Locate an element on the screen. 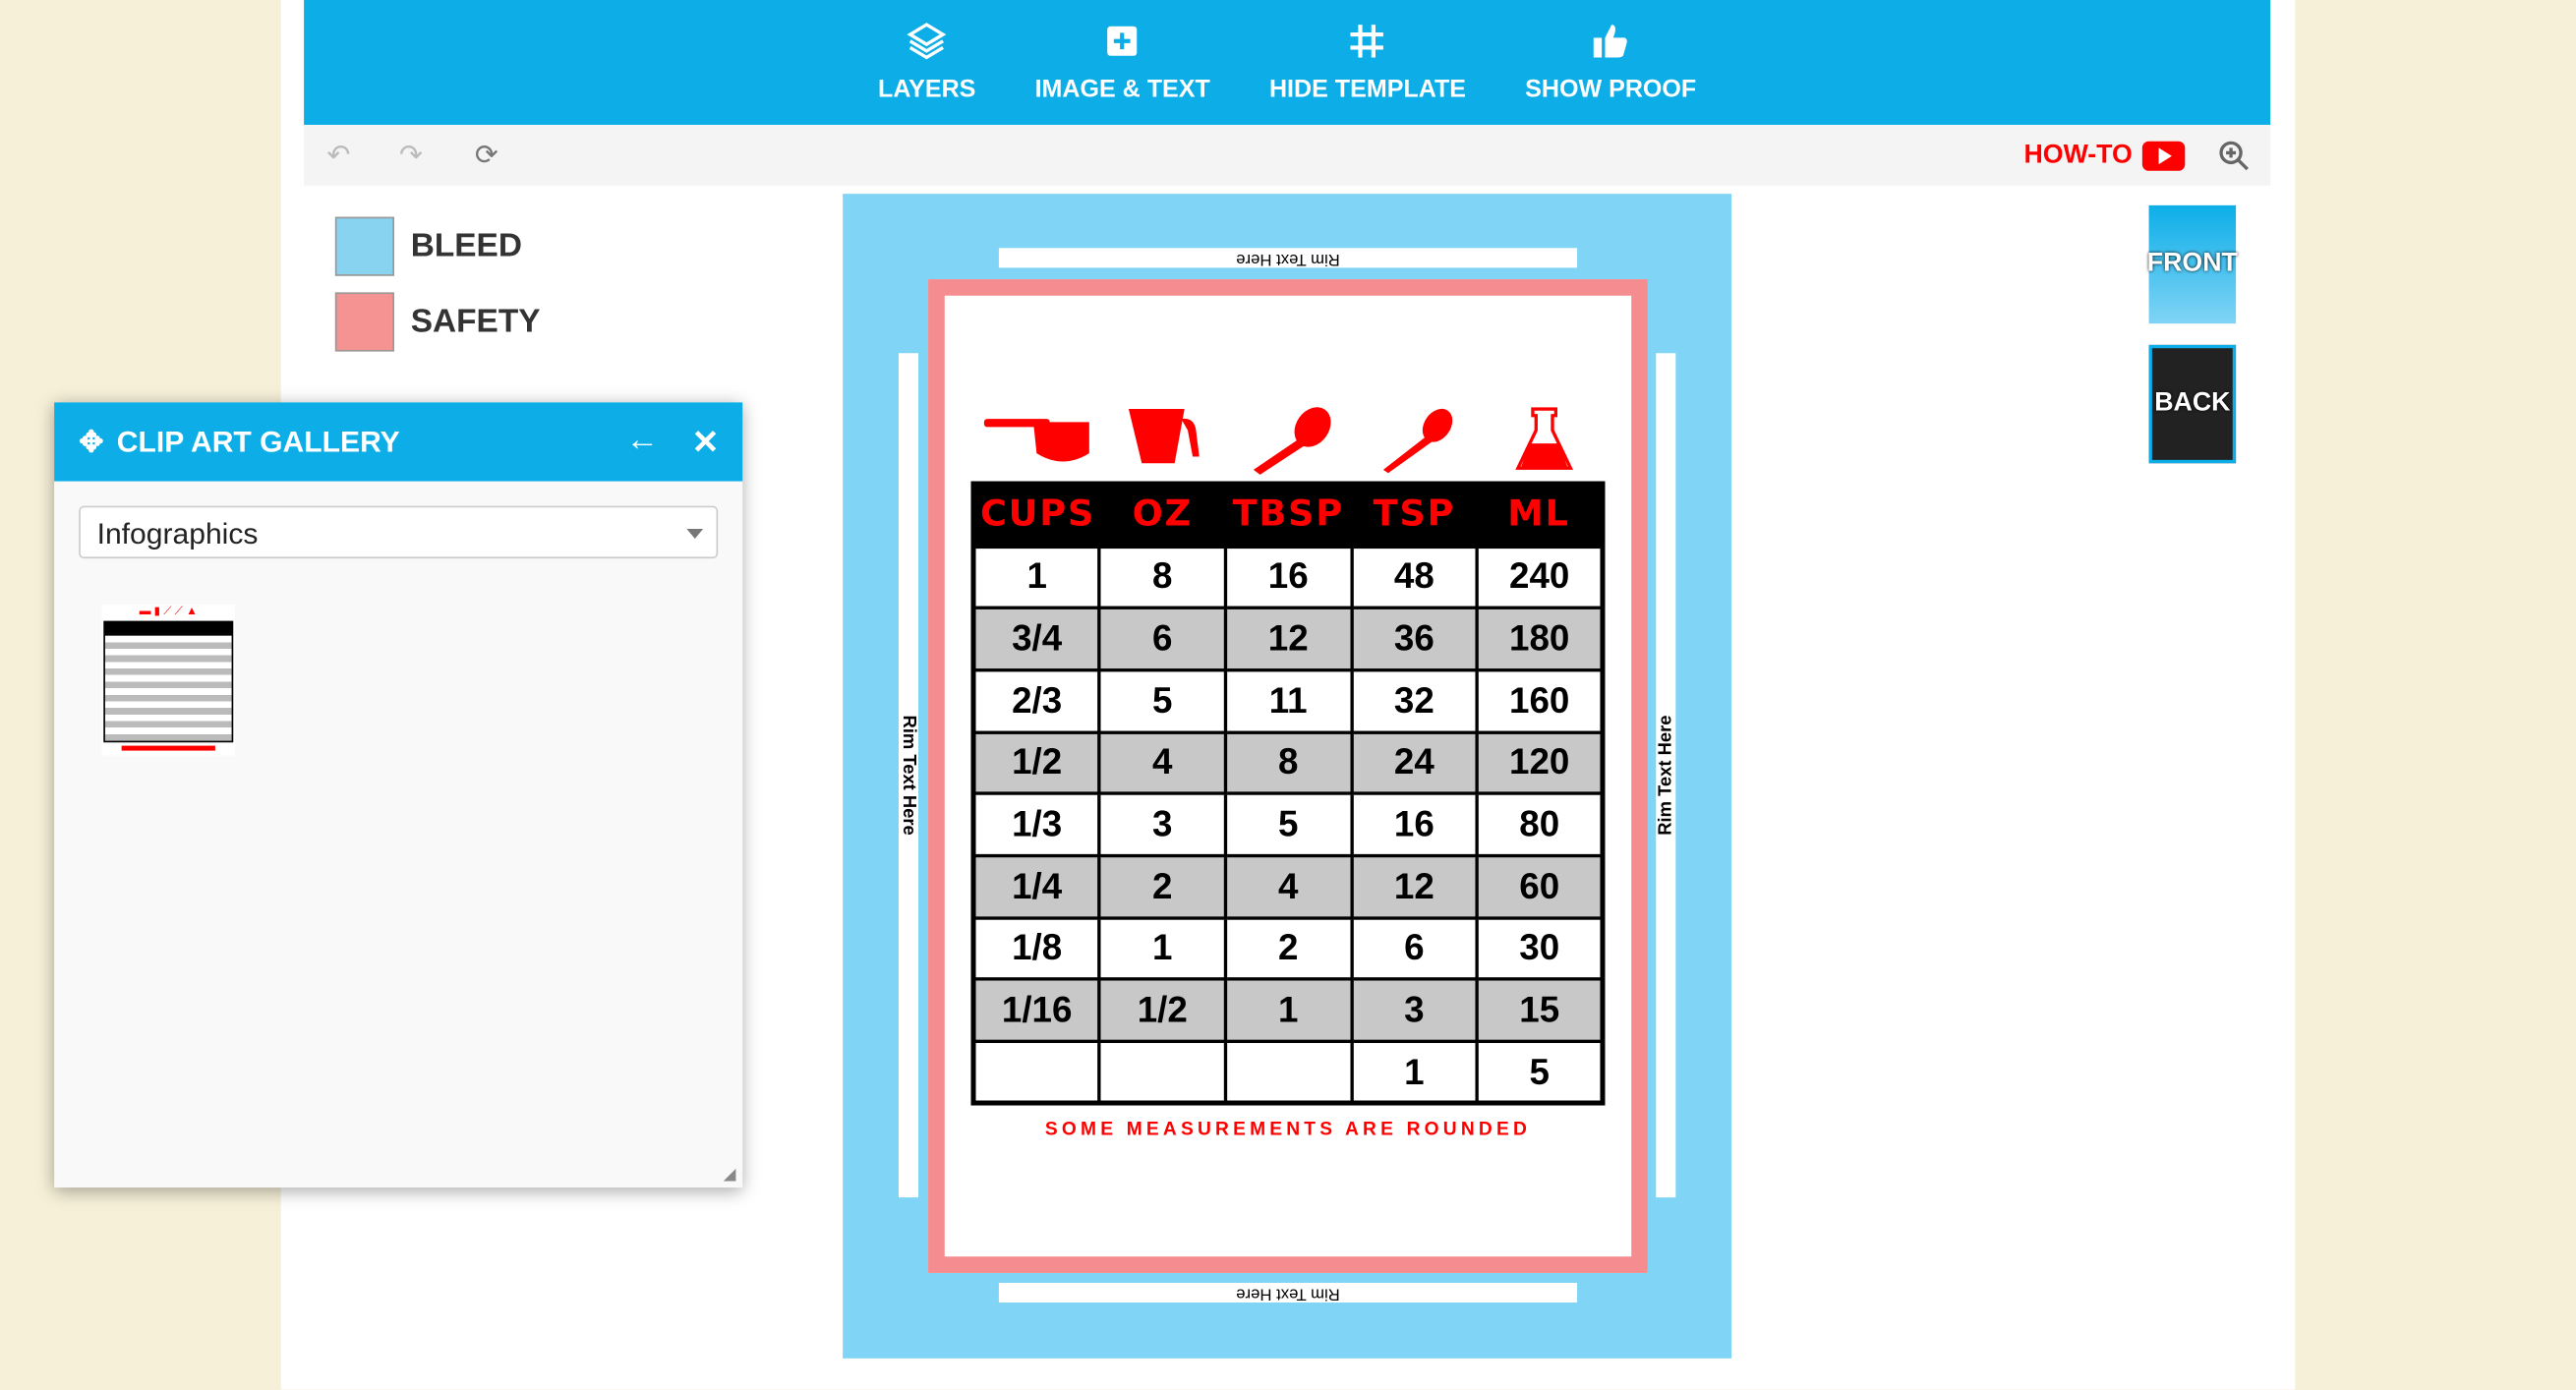 Image resolution: width=2576 pixels, height=1390 pixels. table-cell: 3/4 is located at coordinates (1036, 639).